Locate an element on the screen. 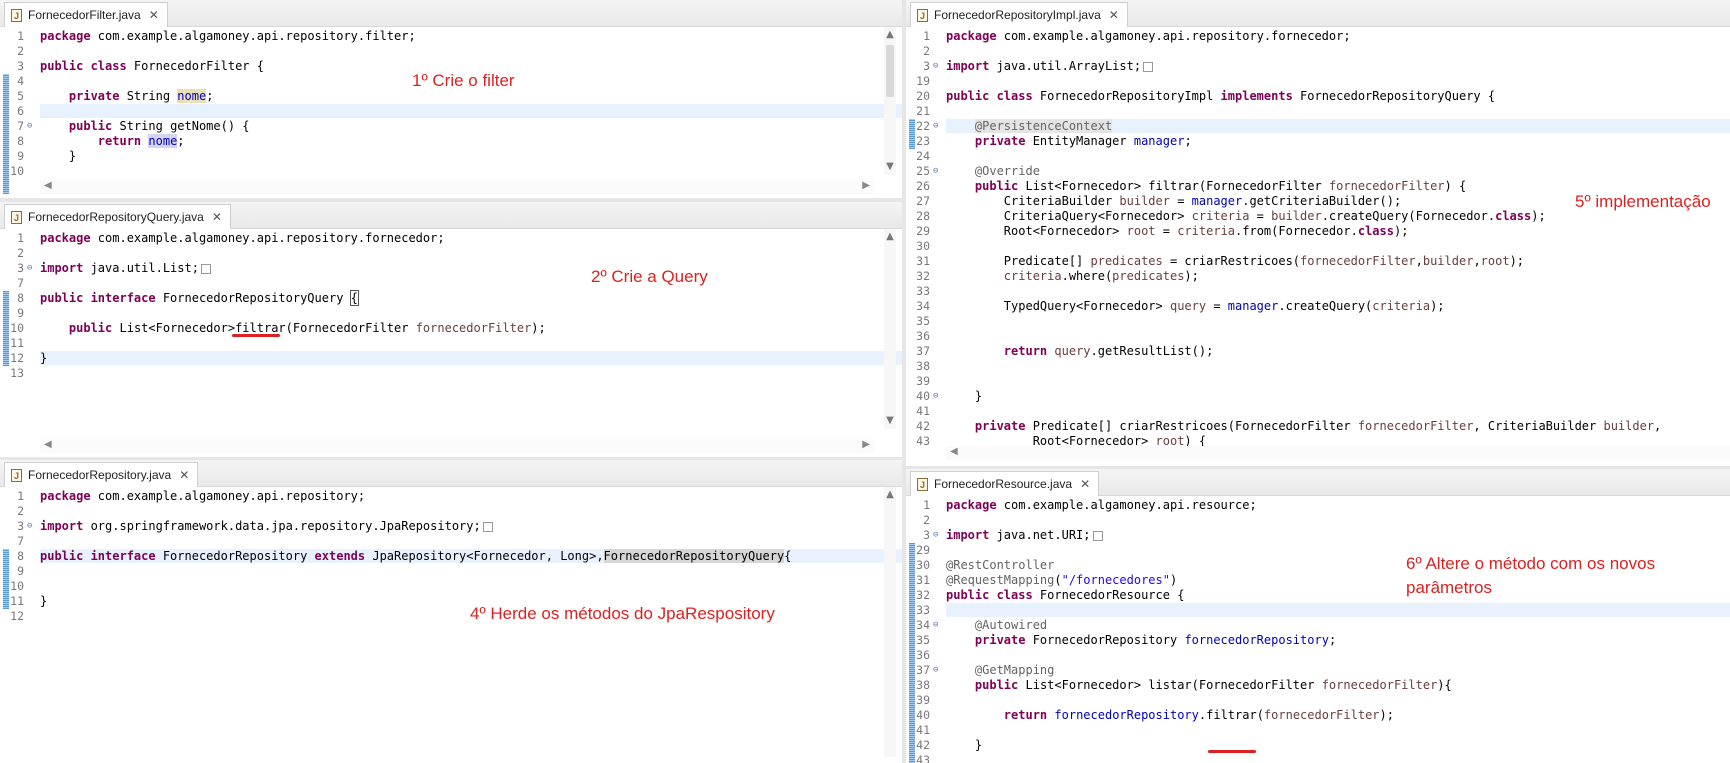 The height and width of the screenshot is (763, 1730). tab-fornecedor-resource: J FornecedorResource.java ✕ is located at coordinates (1005, 483).